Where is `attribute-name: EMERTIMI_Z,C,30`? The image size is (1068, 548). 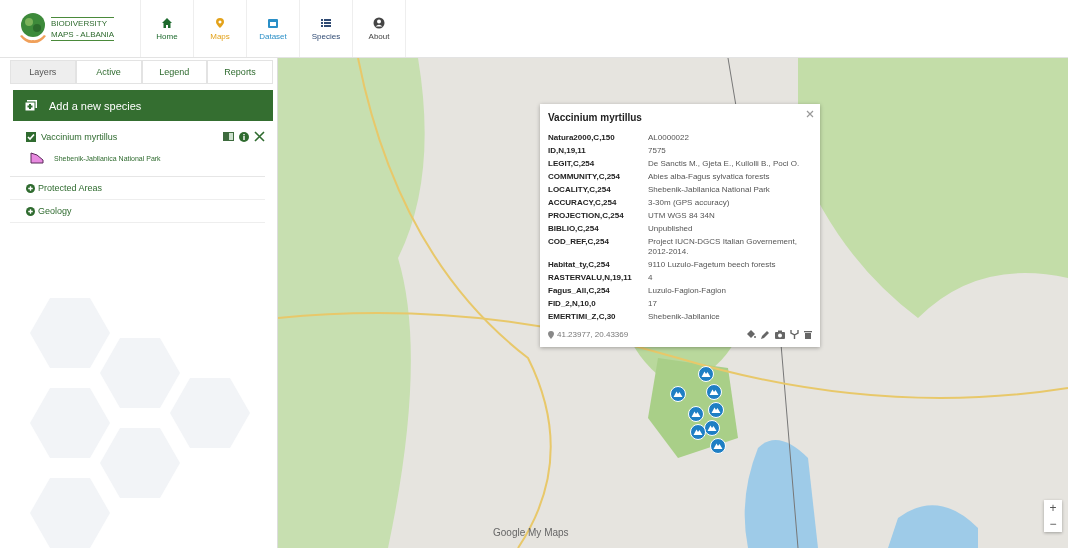 attribute-name: EMERTIMI_Z,C,30 is located at coordinates (582, 317).